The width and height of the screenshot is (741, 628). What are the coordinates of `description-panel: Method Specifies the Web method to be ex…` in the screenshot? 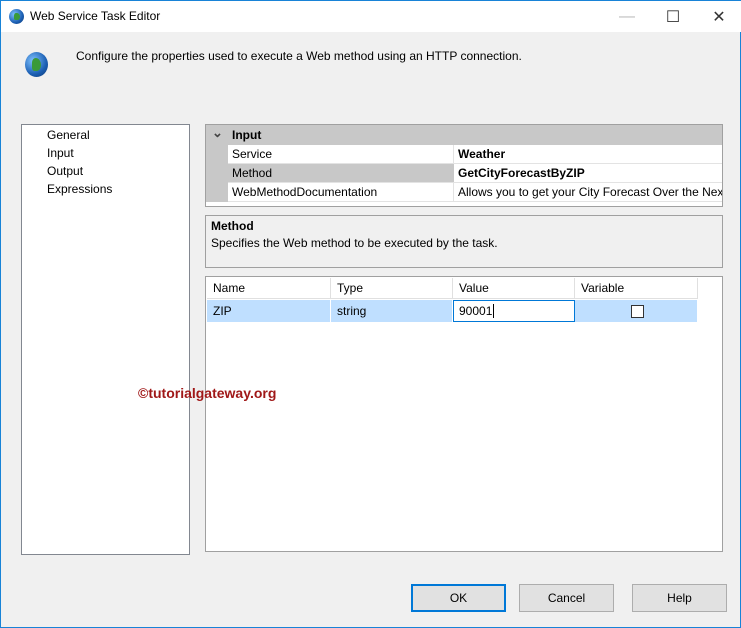 It's located at (464, 241).